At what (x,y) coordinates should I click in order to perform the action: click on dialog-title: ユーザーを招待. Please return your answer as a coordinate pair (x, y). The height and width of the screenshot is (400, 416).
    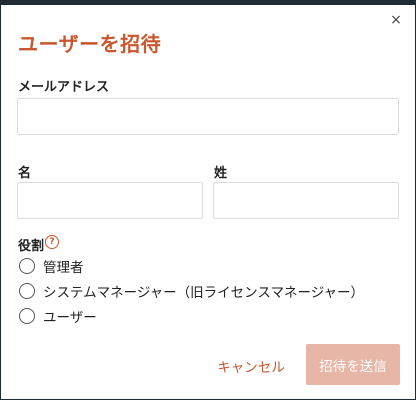
    Looking at the image, I should click on (90, 44).